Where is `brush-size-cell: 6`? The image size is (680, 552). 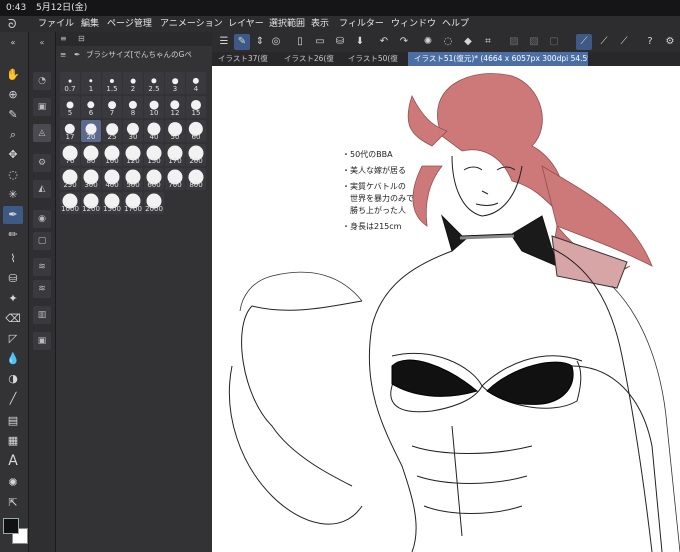 brush-size-cell: 6 is located at coordinates (91, 107).